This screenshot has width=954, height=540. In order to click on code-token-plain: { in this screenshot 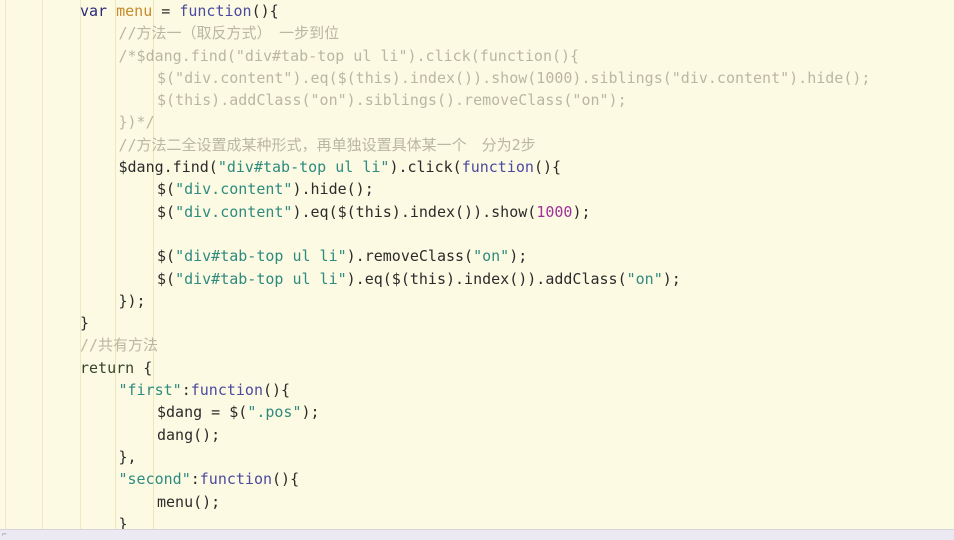, I will do `click(143, 367)`.